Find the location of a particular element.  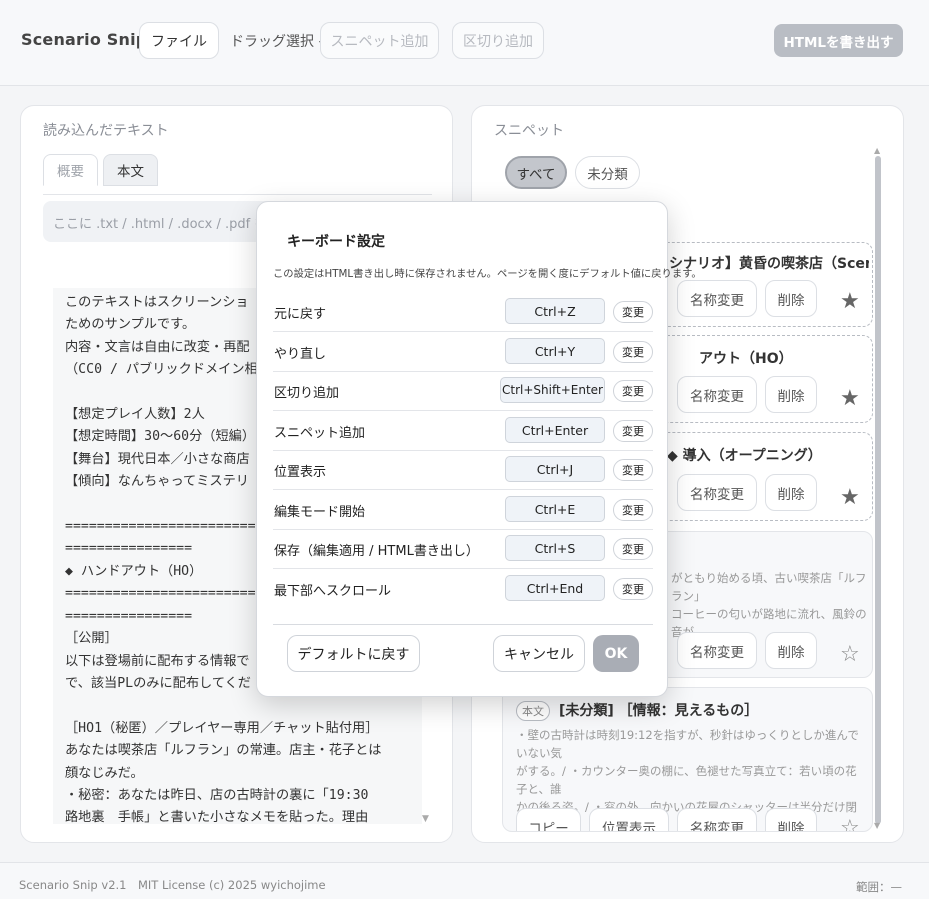

cancel-button: キャンセル is located at coordinates (539, 653).